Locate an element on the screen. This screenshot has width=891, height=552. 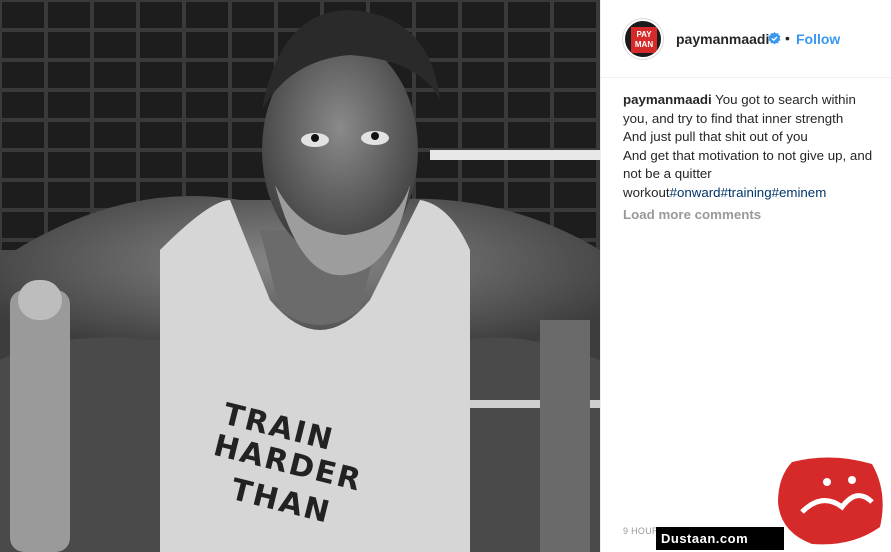
hashtag-link-training: #training is located at coordinates (746, 192).